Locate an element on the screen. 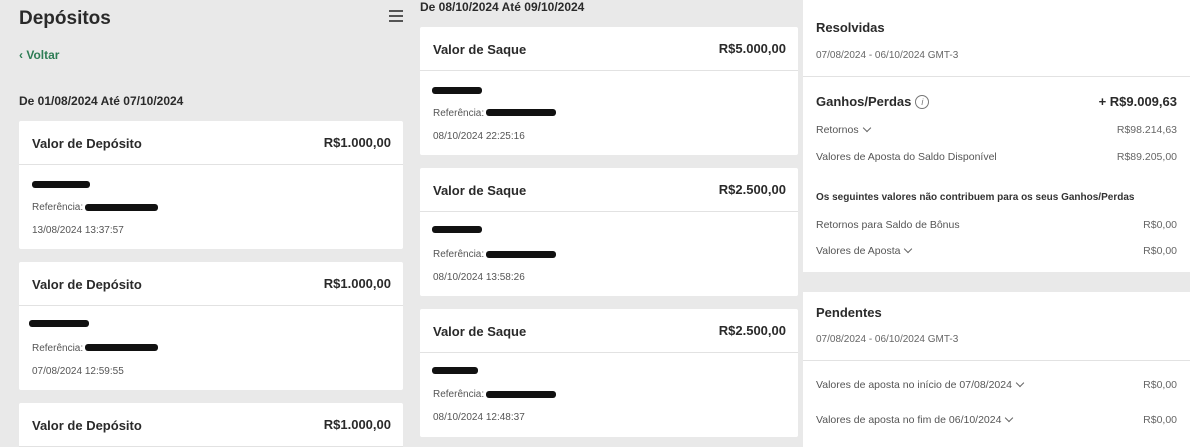 This screenshot has width=1190, height=447. gains-title: Ganhos/Perdas is located at coordinates (864, 101).